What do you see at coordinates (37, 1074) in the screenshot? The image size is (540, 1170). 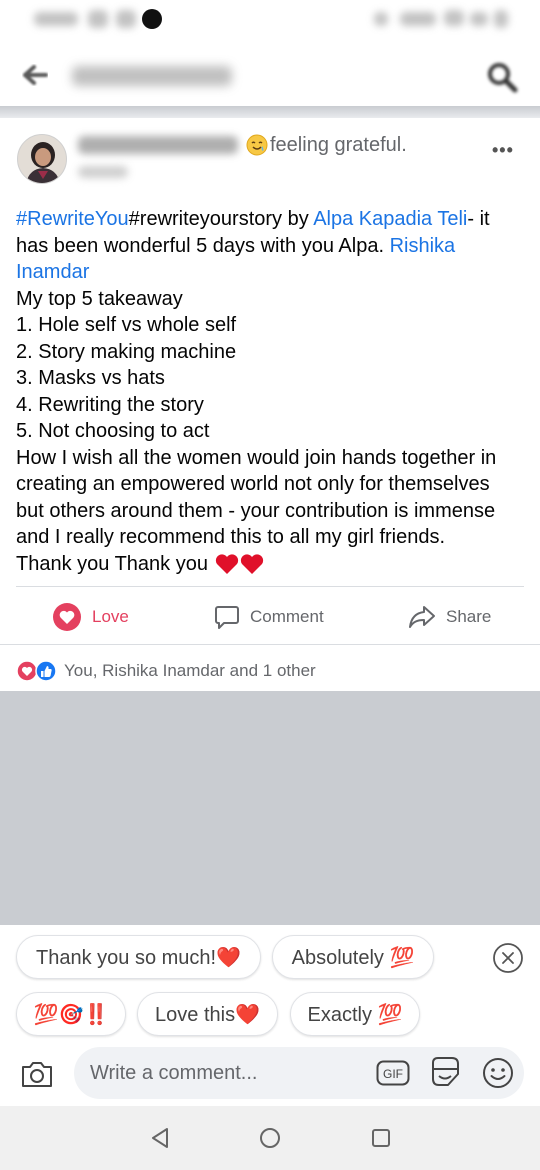 I see `camera-icon` at bounding box center [37, 1074].